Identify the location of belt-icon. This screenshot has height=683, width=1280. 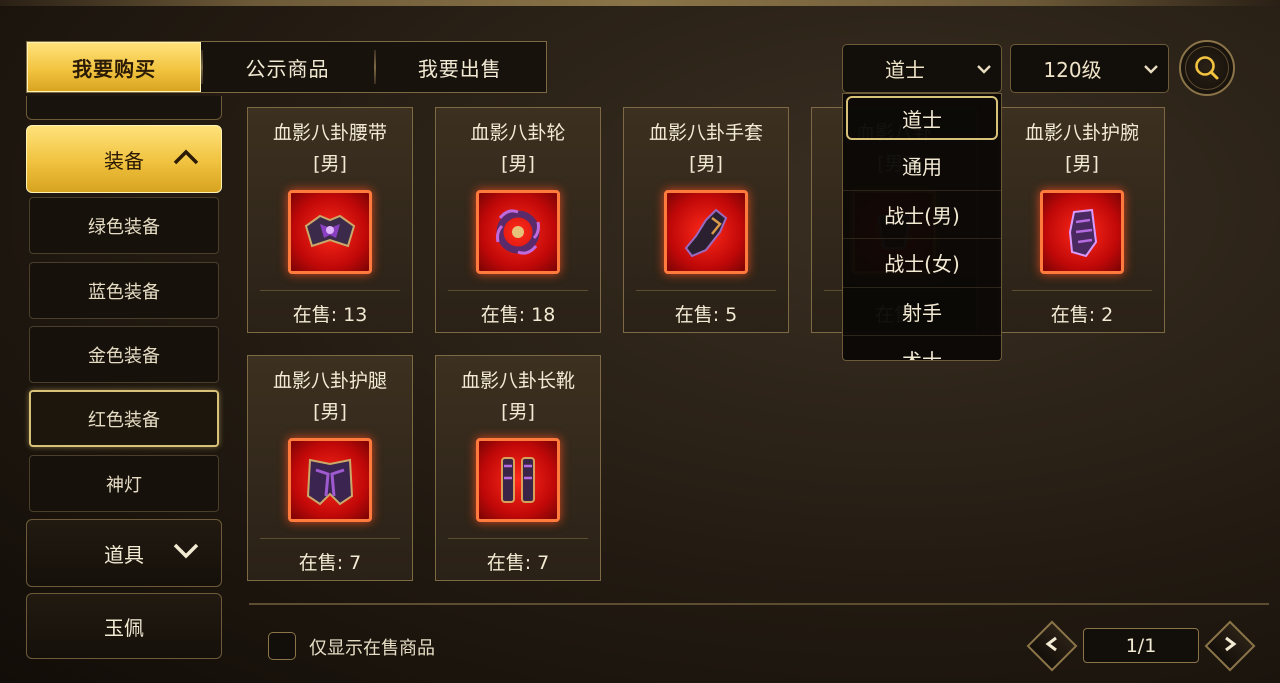
(330, 232).